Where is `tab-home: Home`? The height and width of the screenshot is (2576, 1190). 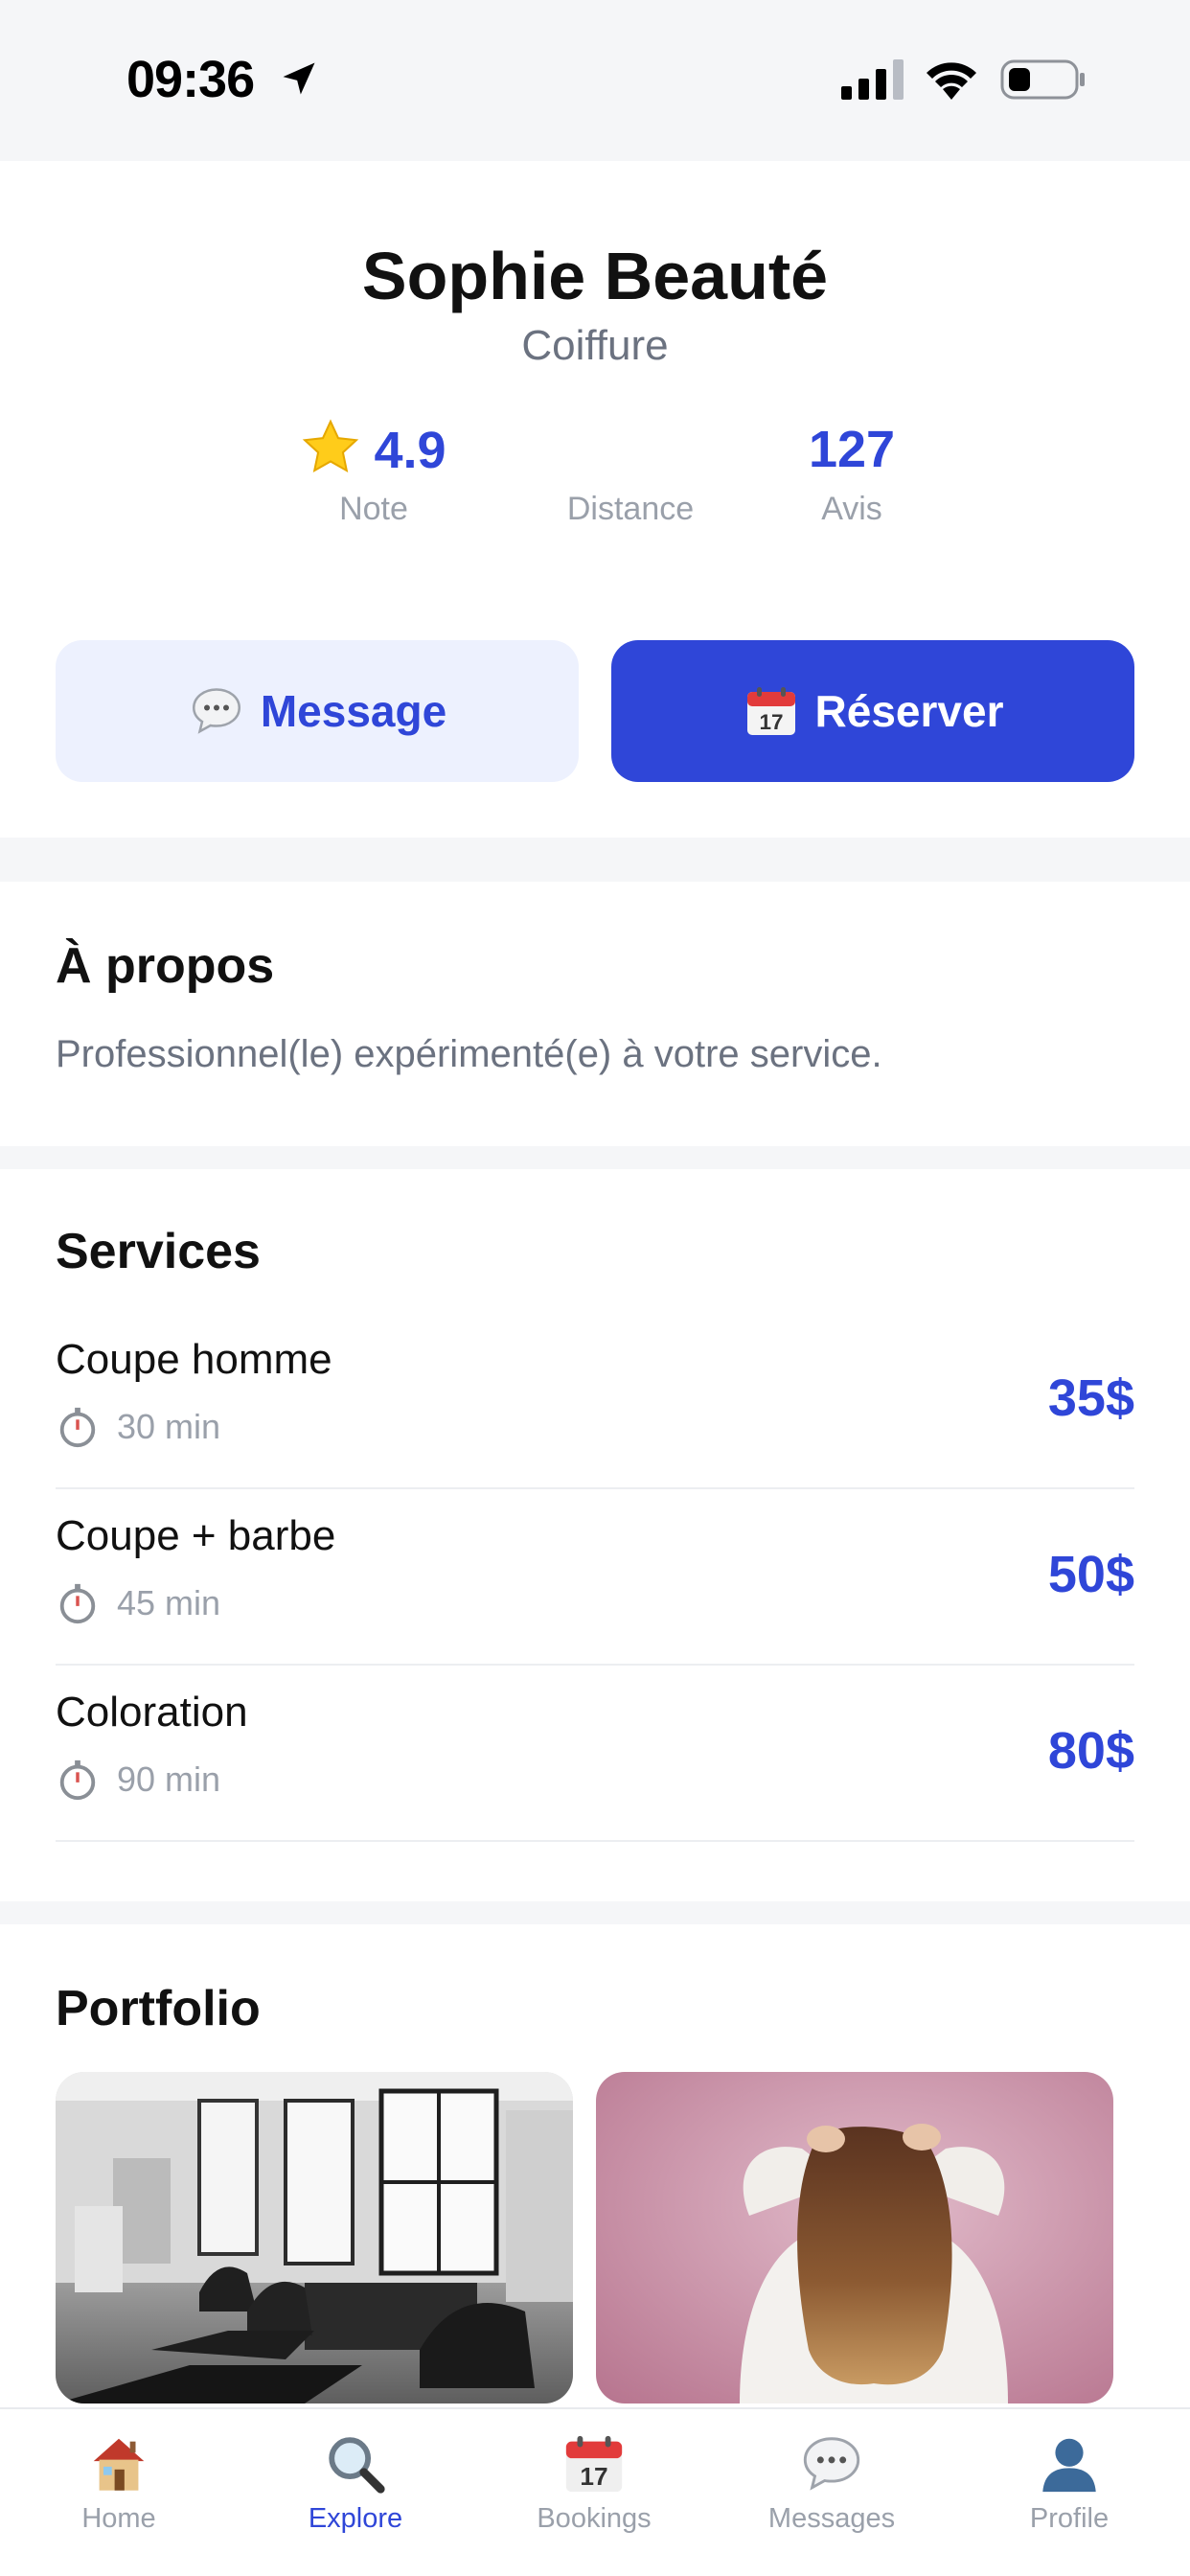 tab-home: Home is located at coordinates (119, 2482).